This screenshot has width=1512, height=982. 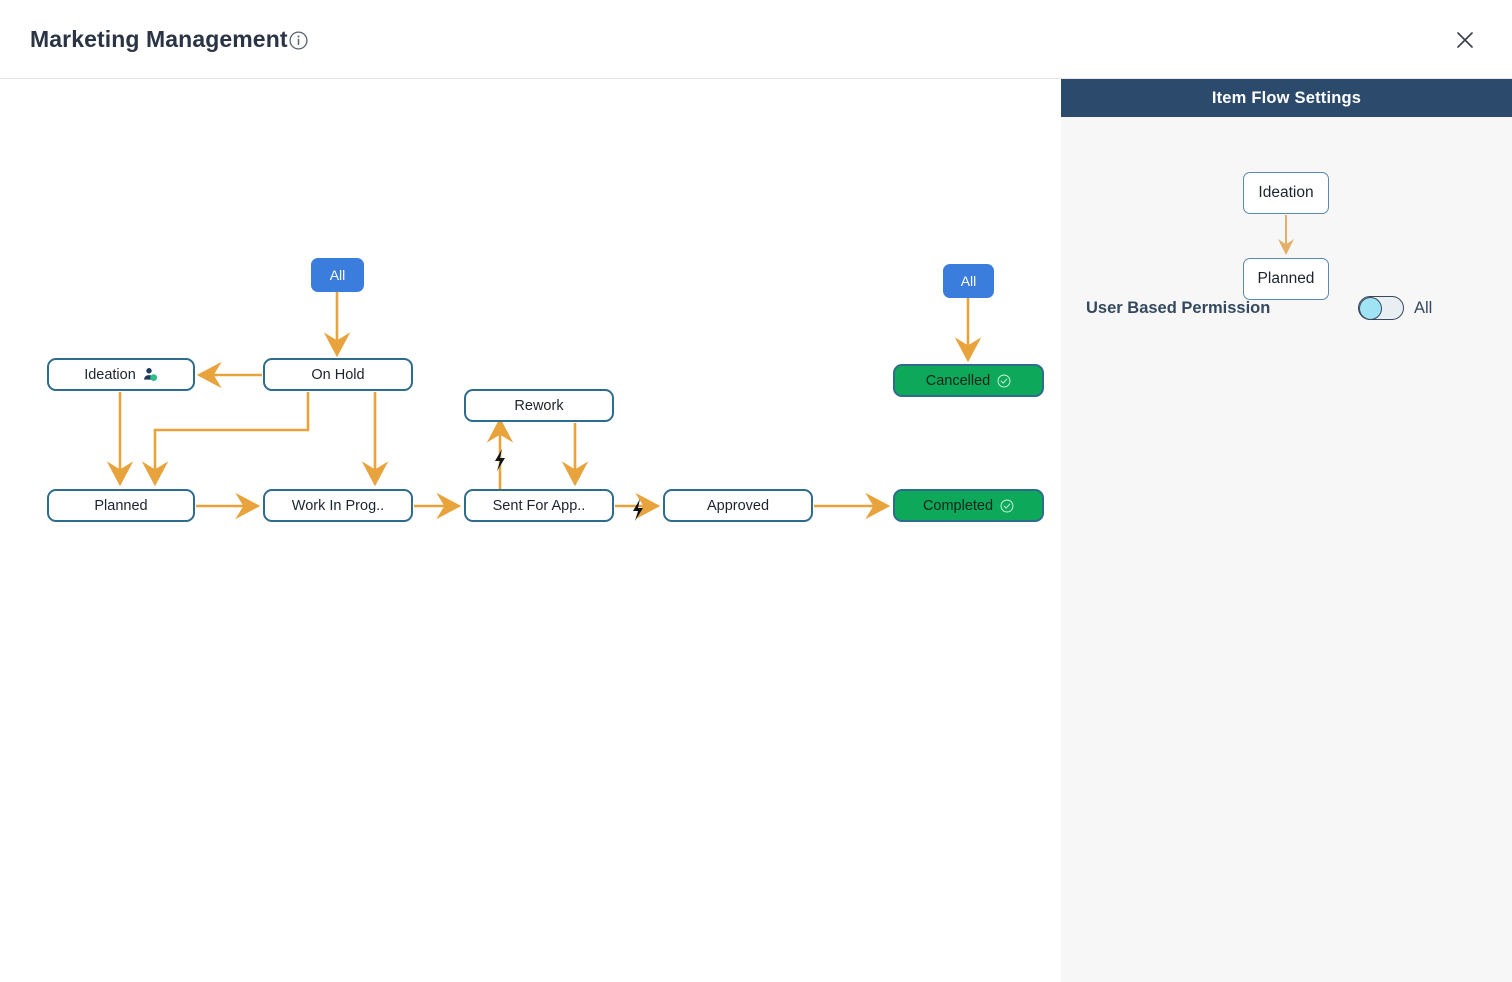 I want to click on node-on-hold: On Hold, so click(x=338, y=374).